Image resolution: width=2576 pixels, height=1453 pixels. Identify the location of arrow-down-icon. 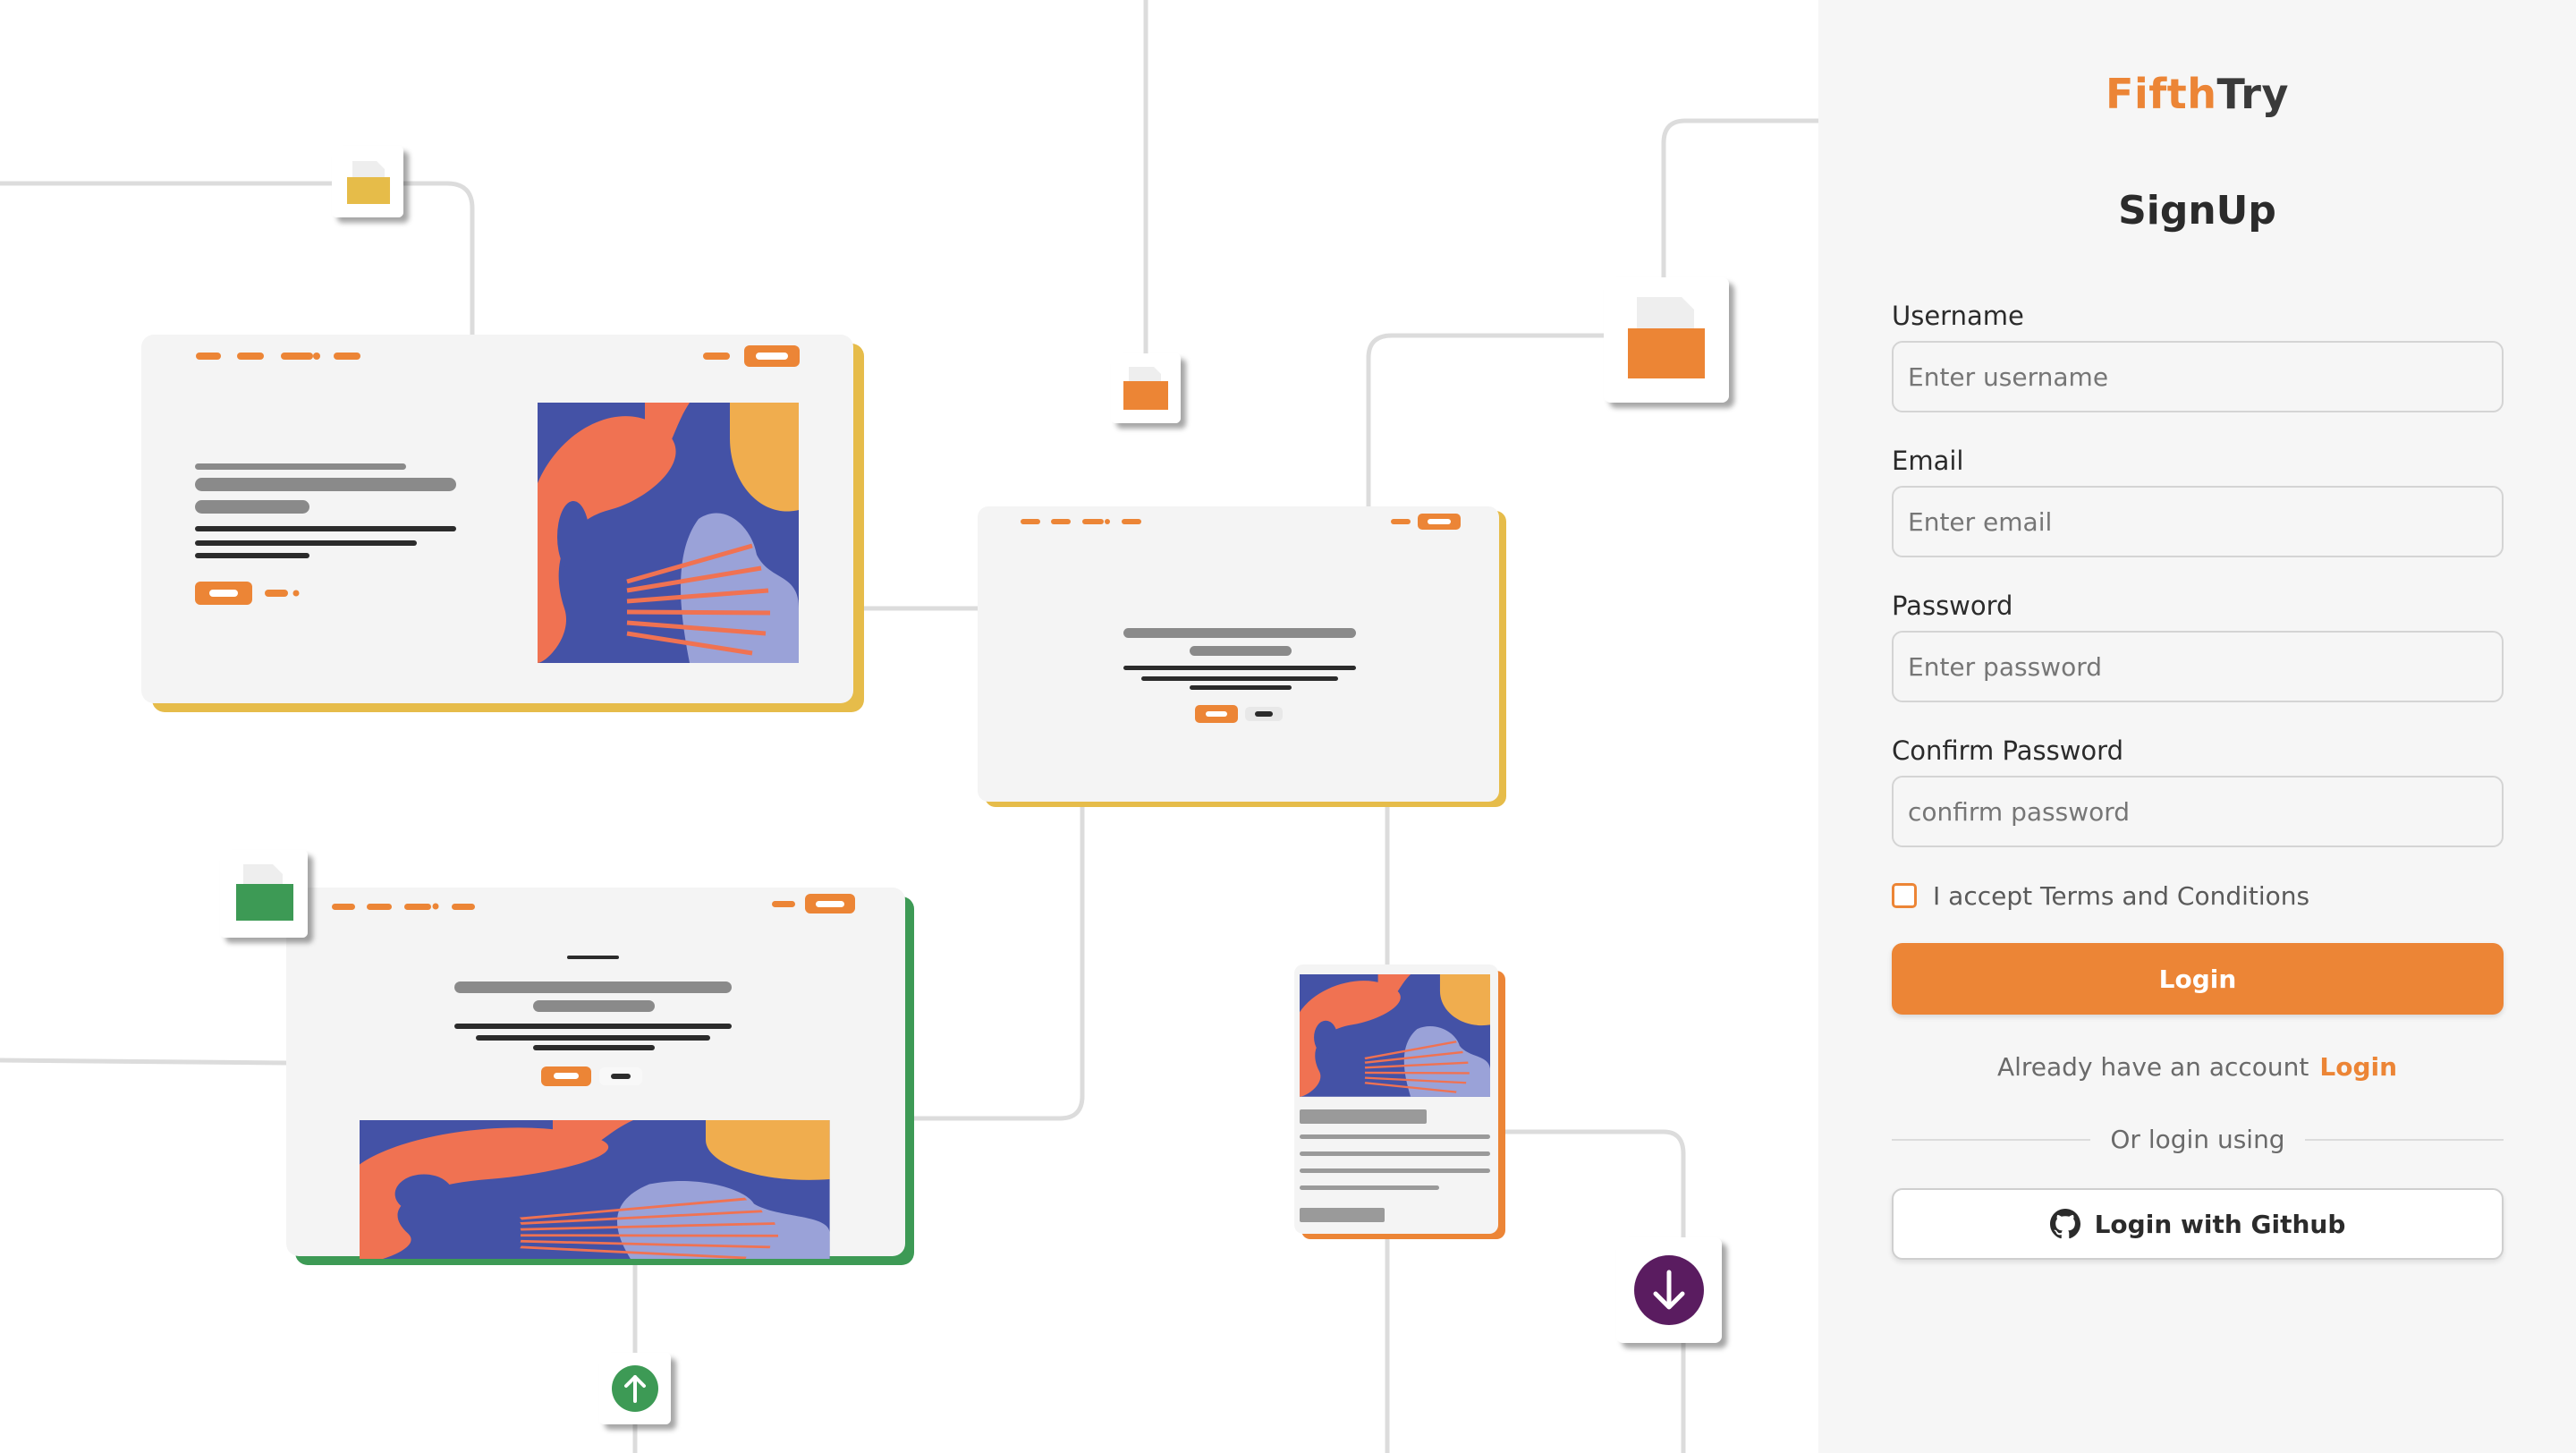
(1669, 1290).